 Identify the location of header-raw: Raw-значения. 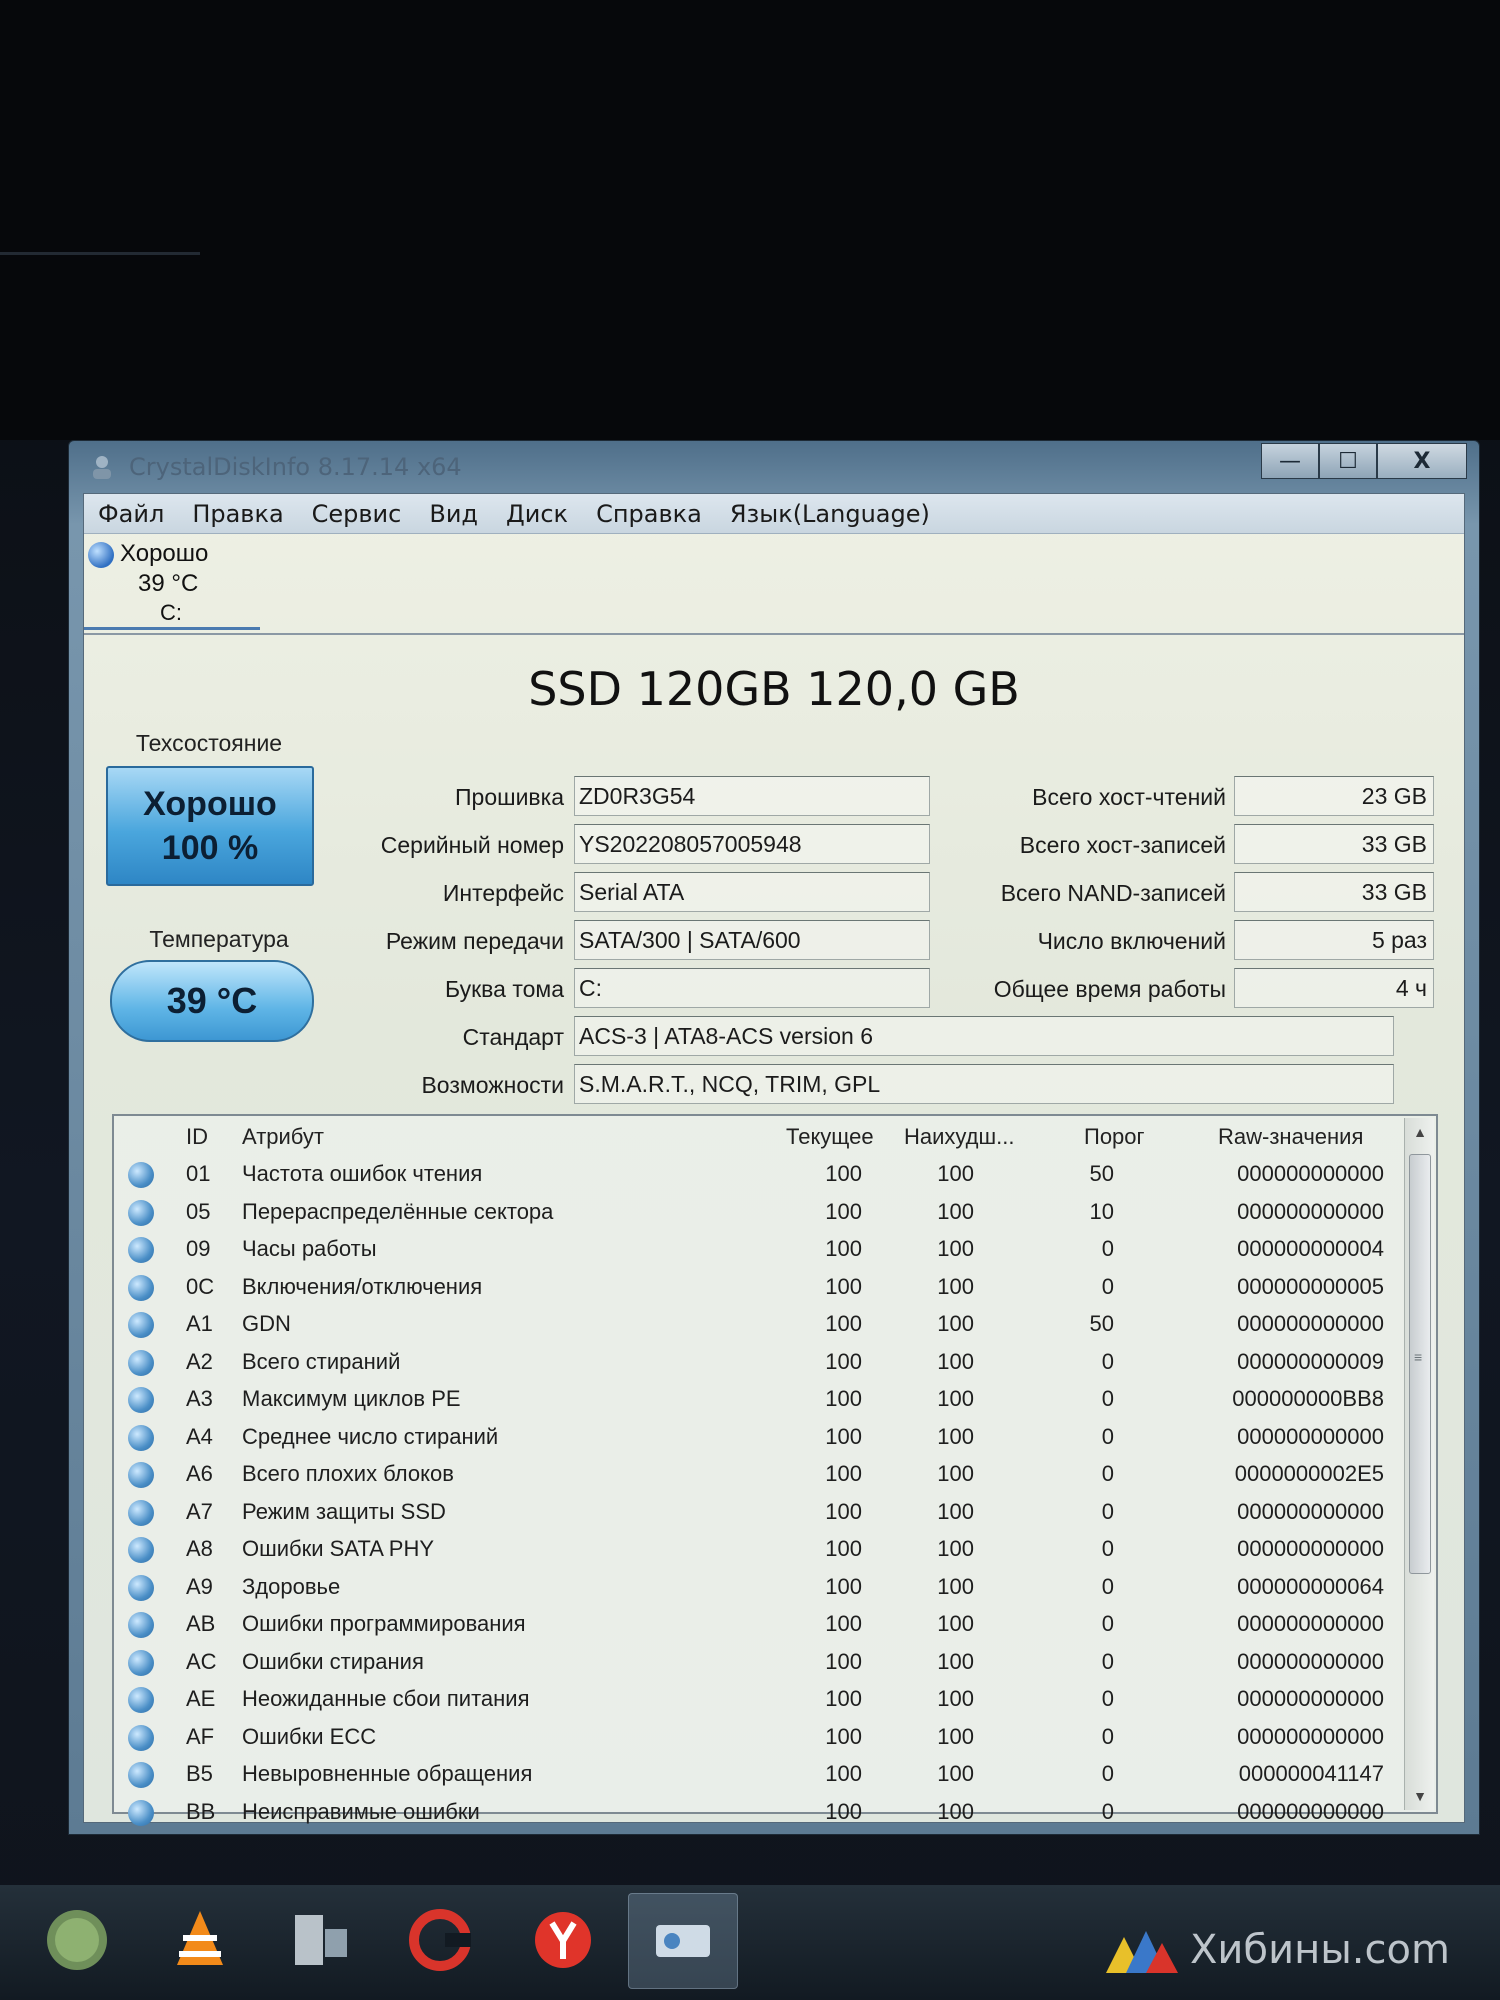
(1290, 1137).